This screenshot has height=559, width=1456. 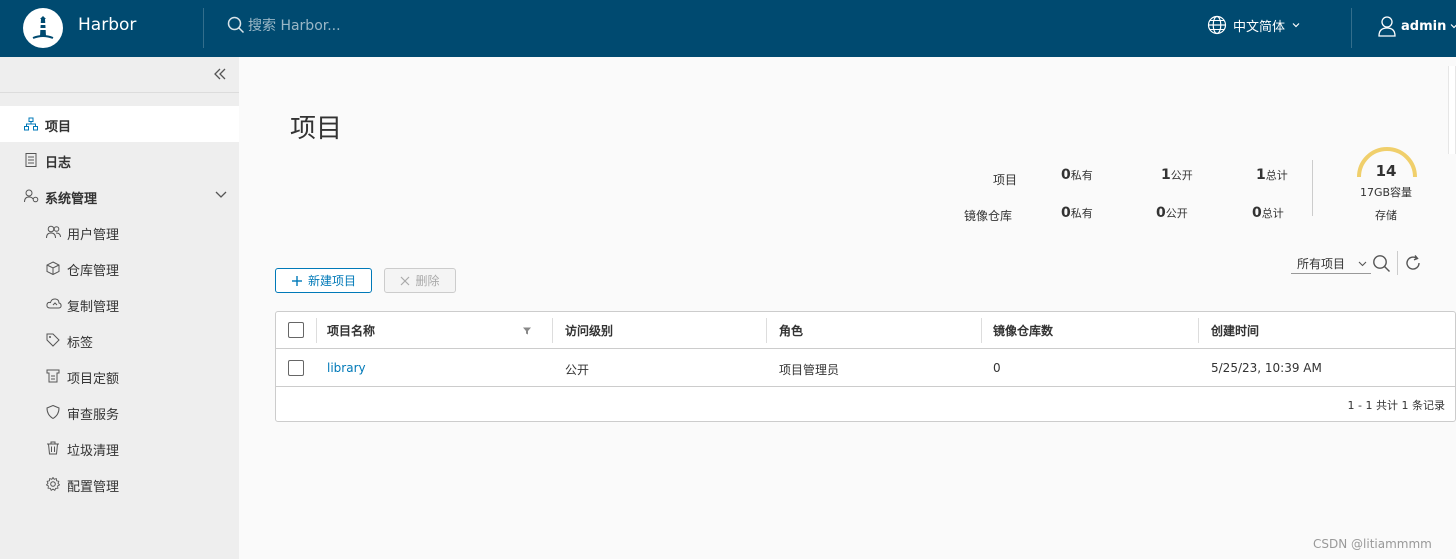 What do you see at coordinates (1172, 213) in the screenshot?
I see `repos-public-stat: 0公开` at bounding box center [1172, 213].